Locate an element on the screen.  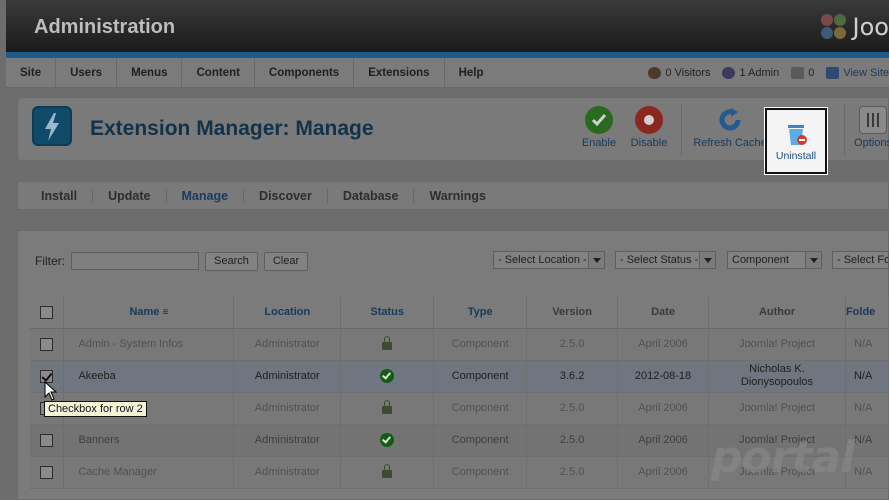
extension-name: Admin - System Infos is located at coordinates (149, 344).